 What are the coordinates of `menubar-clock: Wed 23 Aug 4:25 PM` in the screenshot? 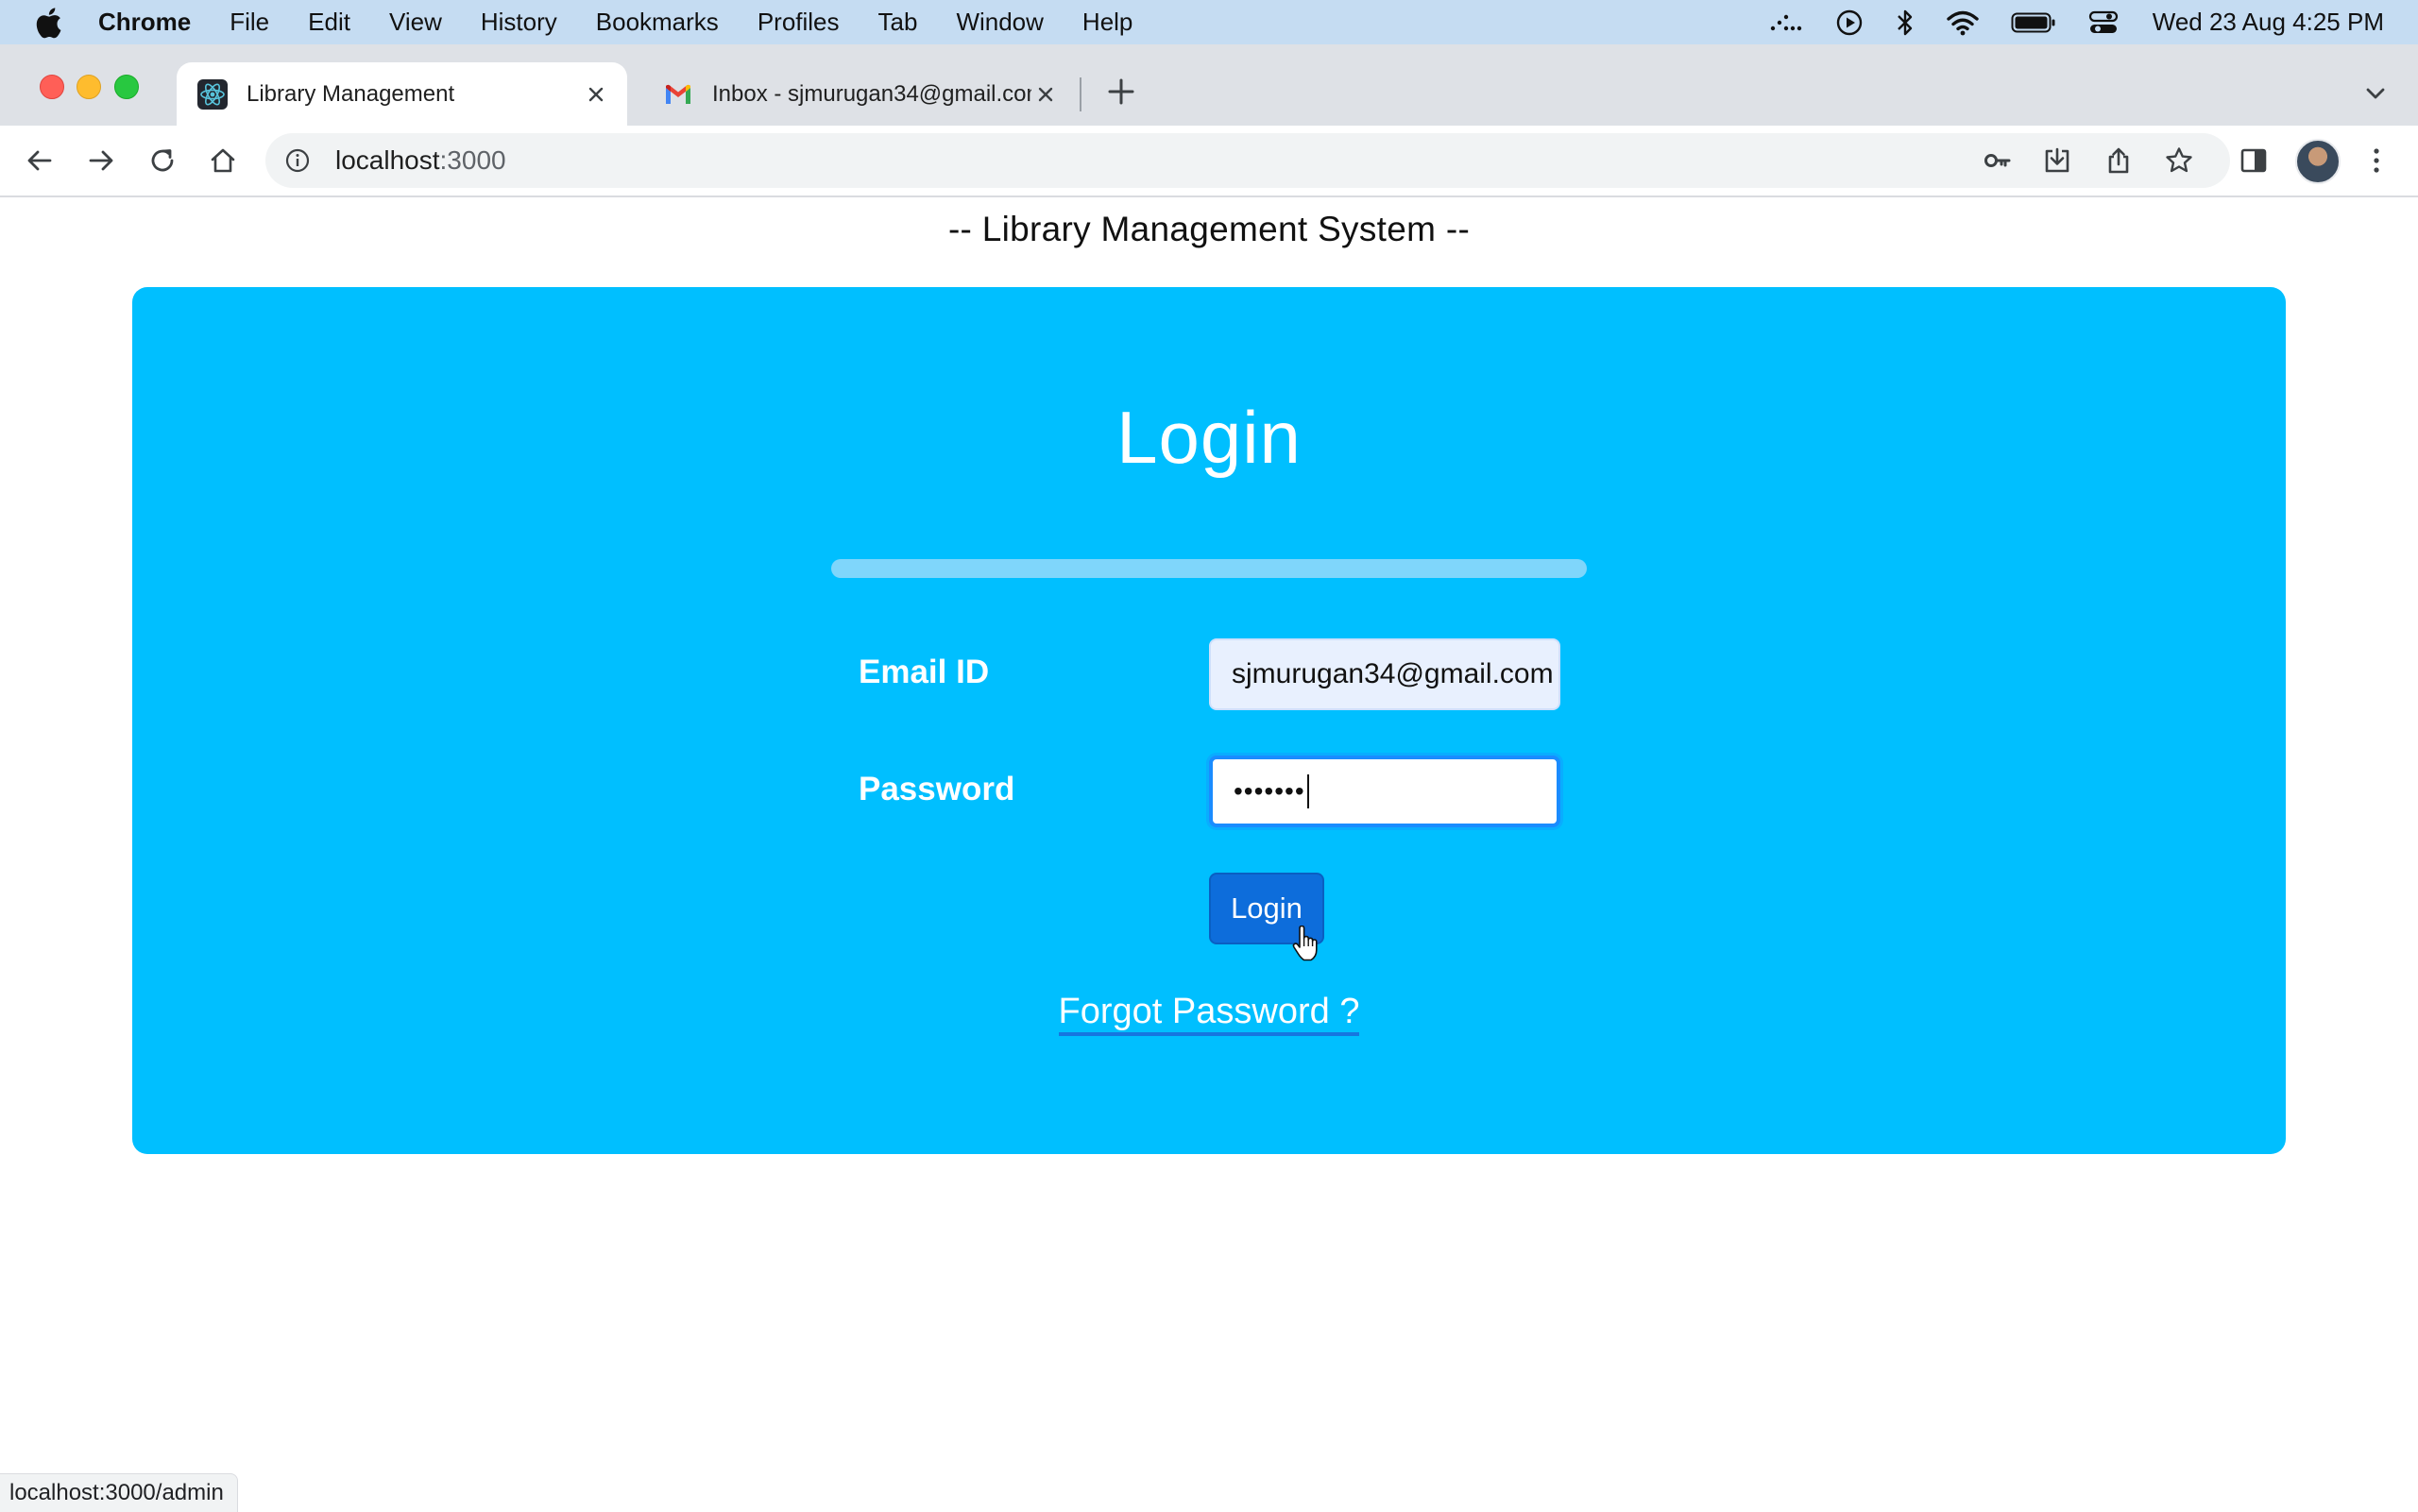 It's located at (2268, 22).